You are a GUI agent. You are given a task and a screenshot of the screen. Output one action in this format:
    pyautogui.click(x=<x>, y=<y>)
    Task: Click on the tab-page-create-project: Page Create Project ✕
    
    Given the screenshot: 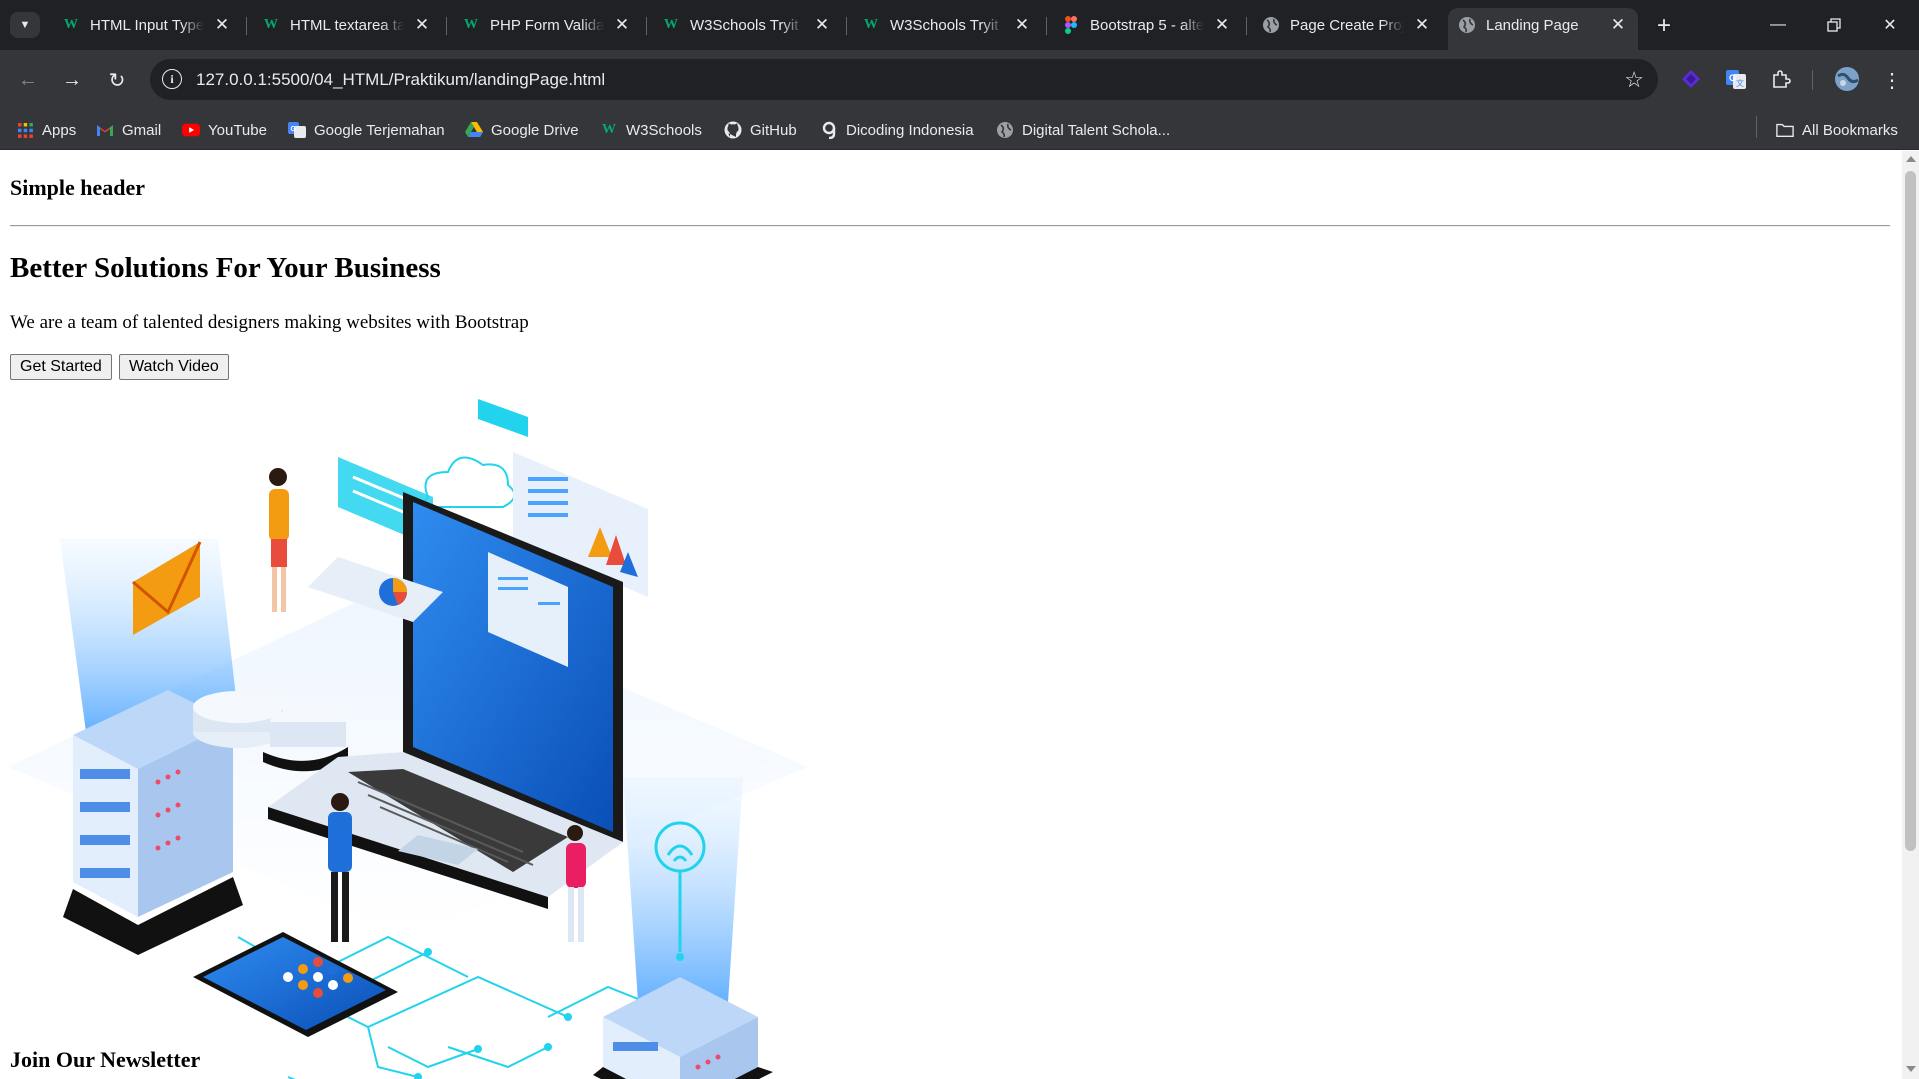 What is the action you would take?
    pyautogui.click(x=1347, y=25)
    